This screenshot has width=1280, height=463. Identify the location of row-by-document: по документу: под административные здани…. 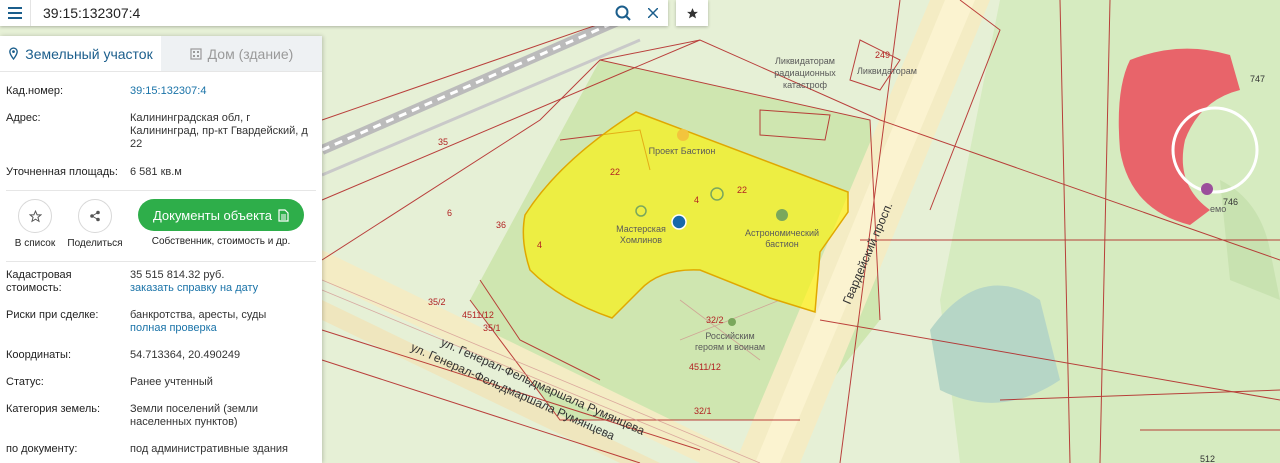
(161, 449).